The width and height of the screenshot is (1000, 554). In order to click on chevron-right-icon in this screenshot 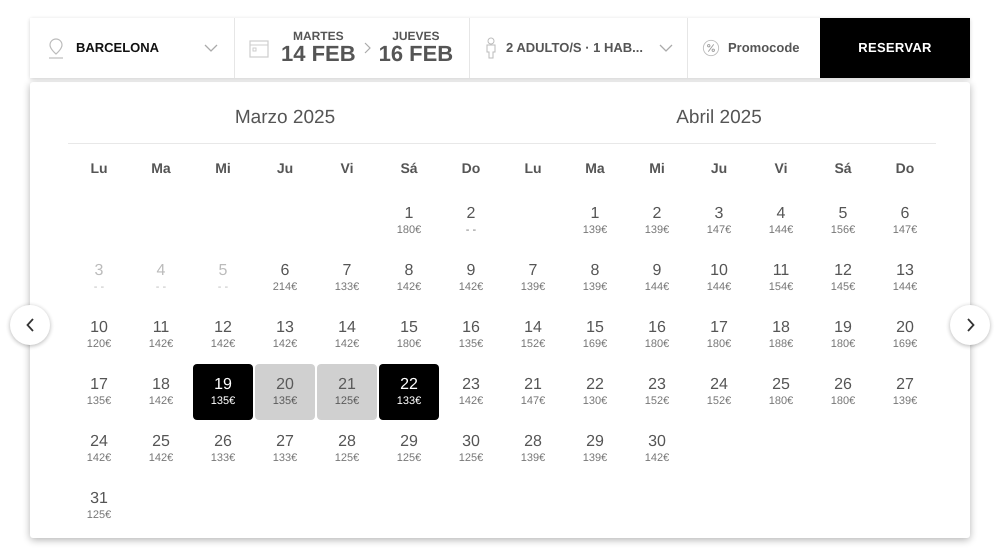, I will do `click(970, 325)`.